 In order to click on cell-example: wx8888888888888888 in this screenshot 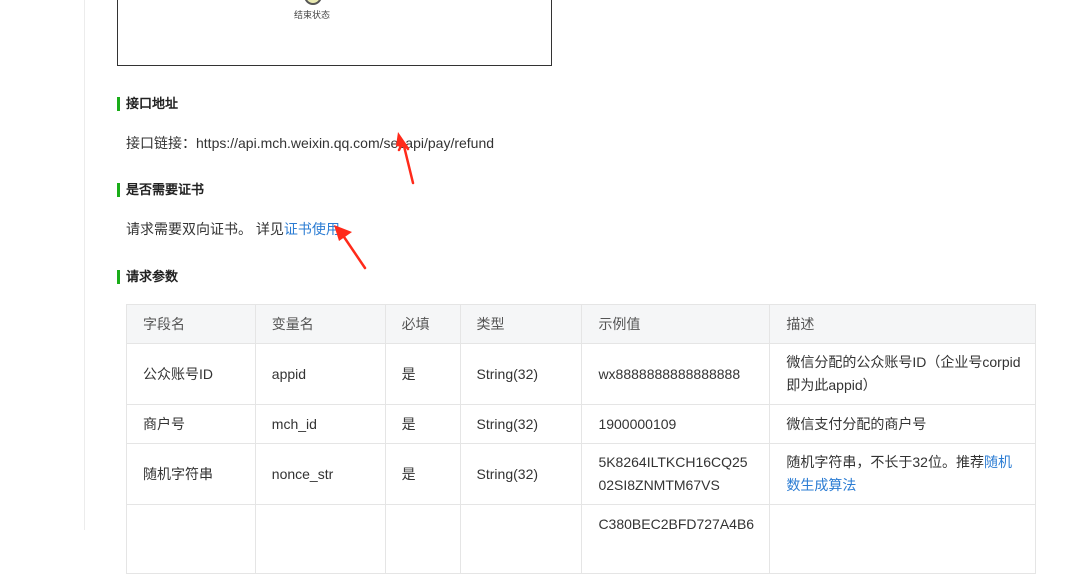, I will do `click(676, 374)`.